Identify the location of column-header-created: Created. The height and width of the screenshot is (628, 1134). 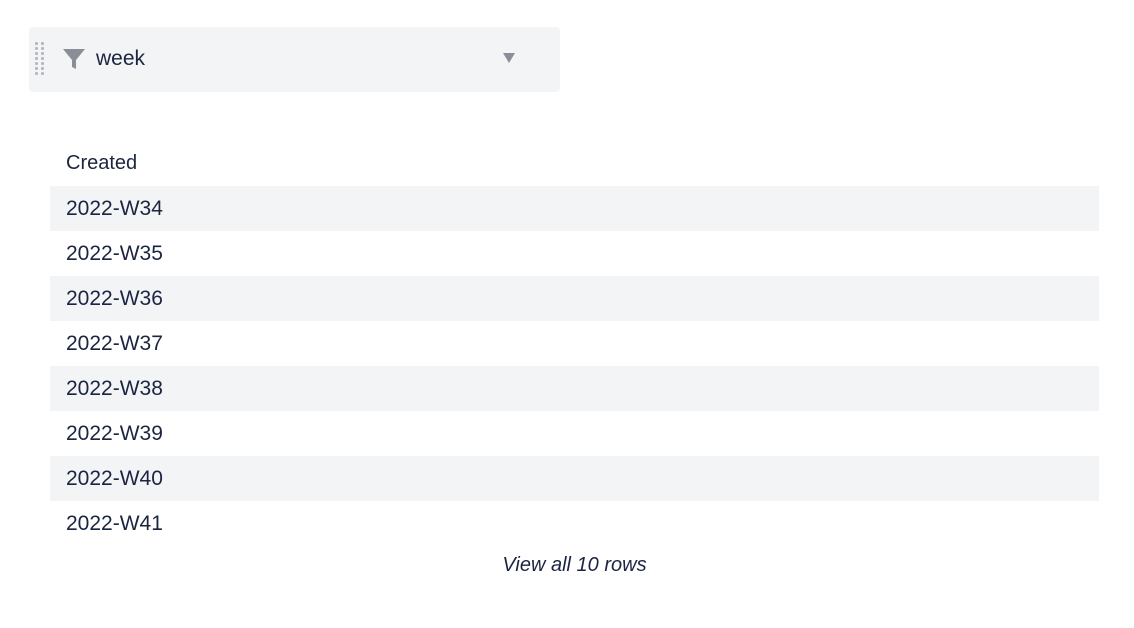
(574, 163).